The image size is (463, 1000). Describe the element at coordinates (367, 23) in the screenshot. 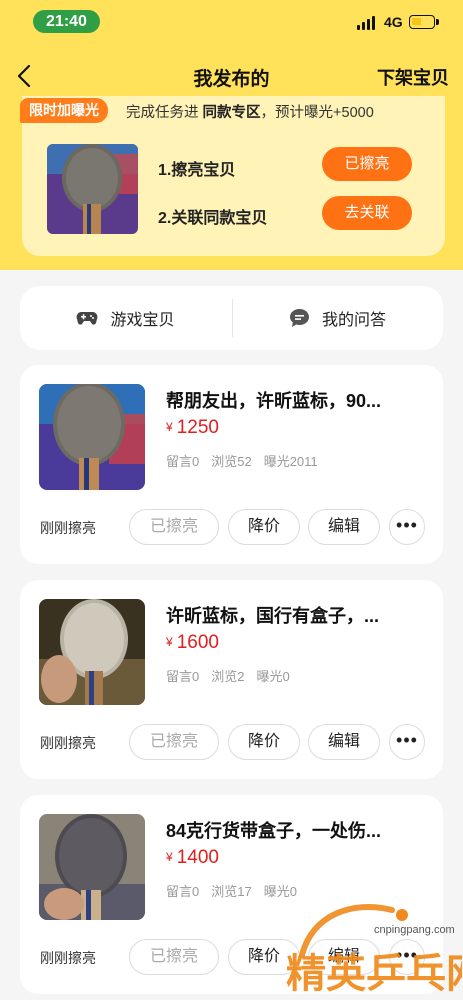

I see `signal-icon` at that location.